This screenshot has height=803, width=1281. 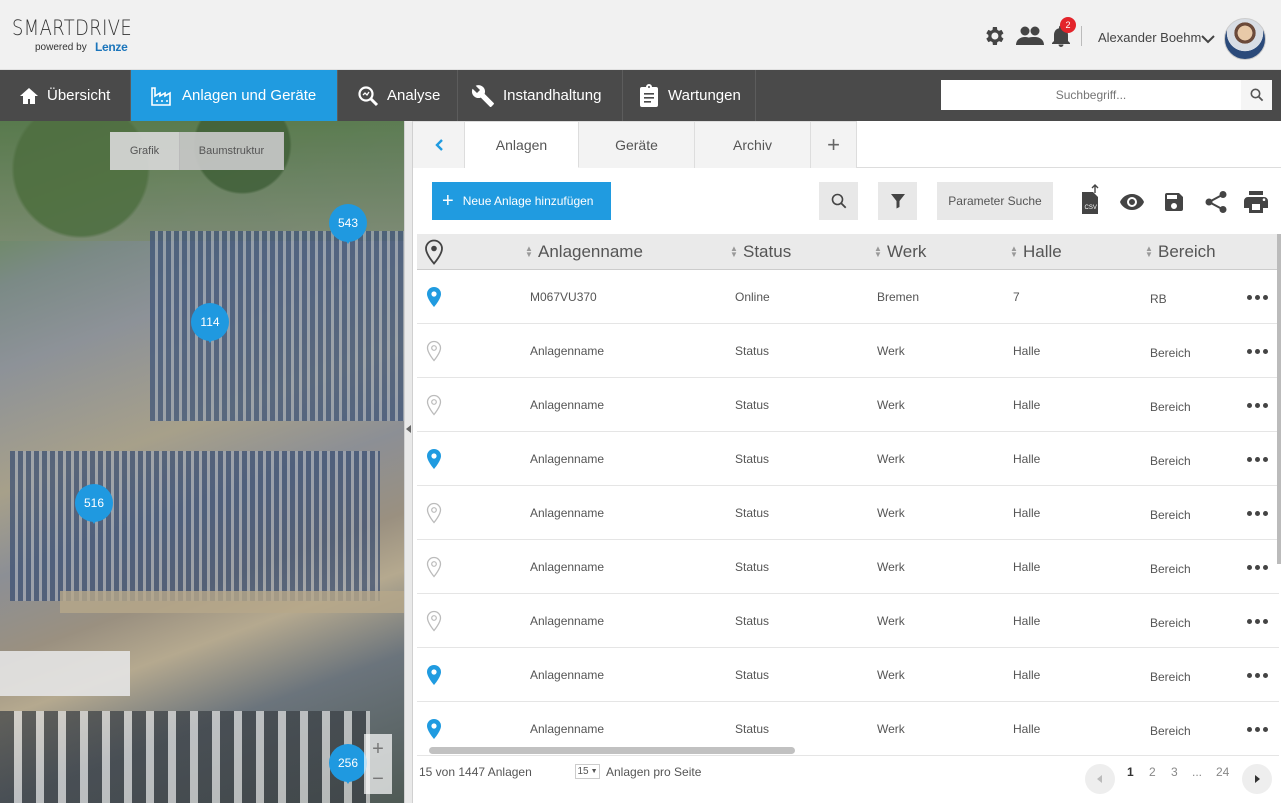 What do you see at coordinates (1279, 399) in the screenshot?
I see `vertical-scrollbar` at bounding box center [1279, 399].